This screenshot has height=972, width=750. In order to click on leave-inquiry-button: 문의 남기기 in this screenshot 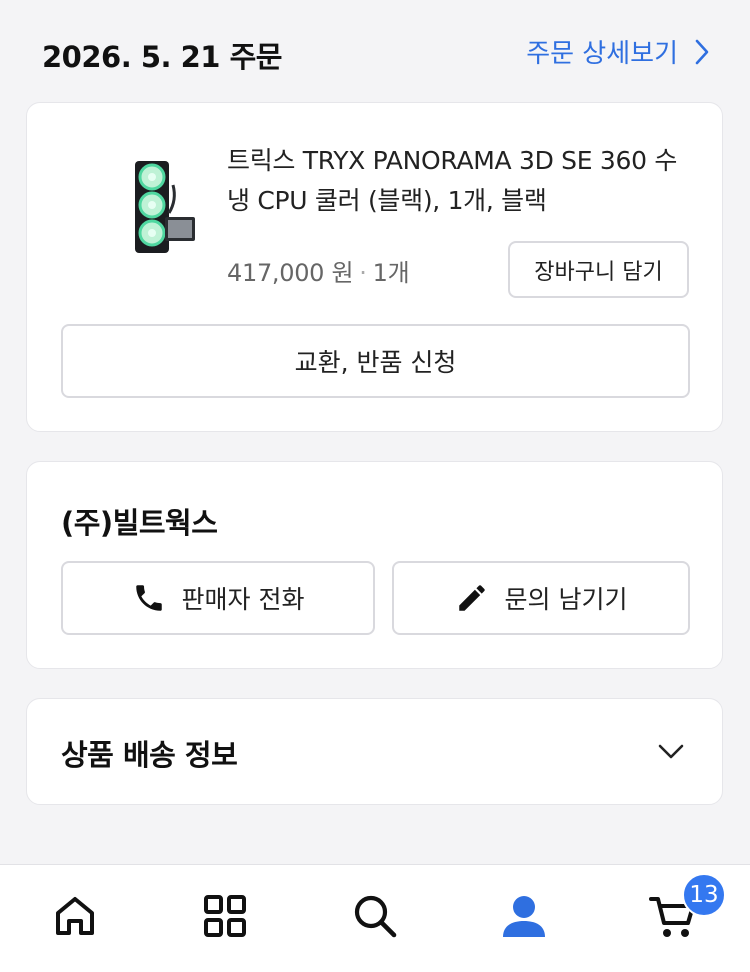, I will do `click(541, 598)`.